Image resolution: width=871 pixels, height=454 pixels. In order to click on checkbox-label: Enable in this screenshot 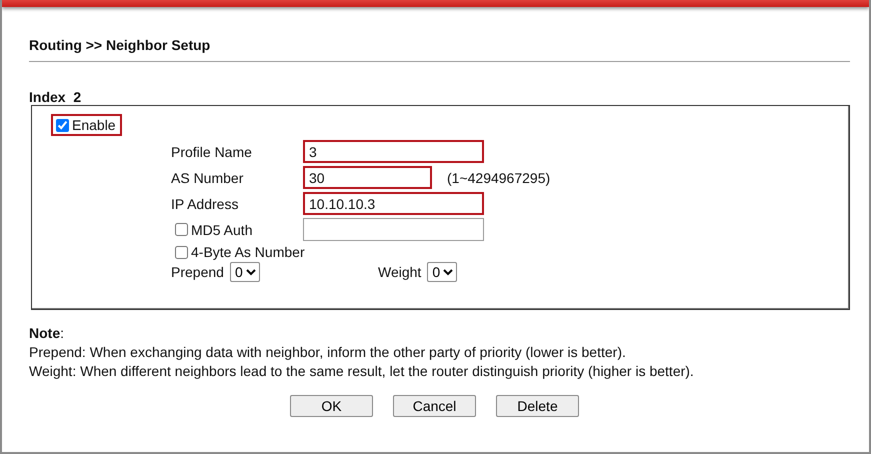, I will do `click(94, 125)`.